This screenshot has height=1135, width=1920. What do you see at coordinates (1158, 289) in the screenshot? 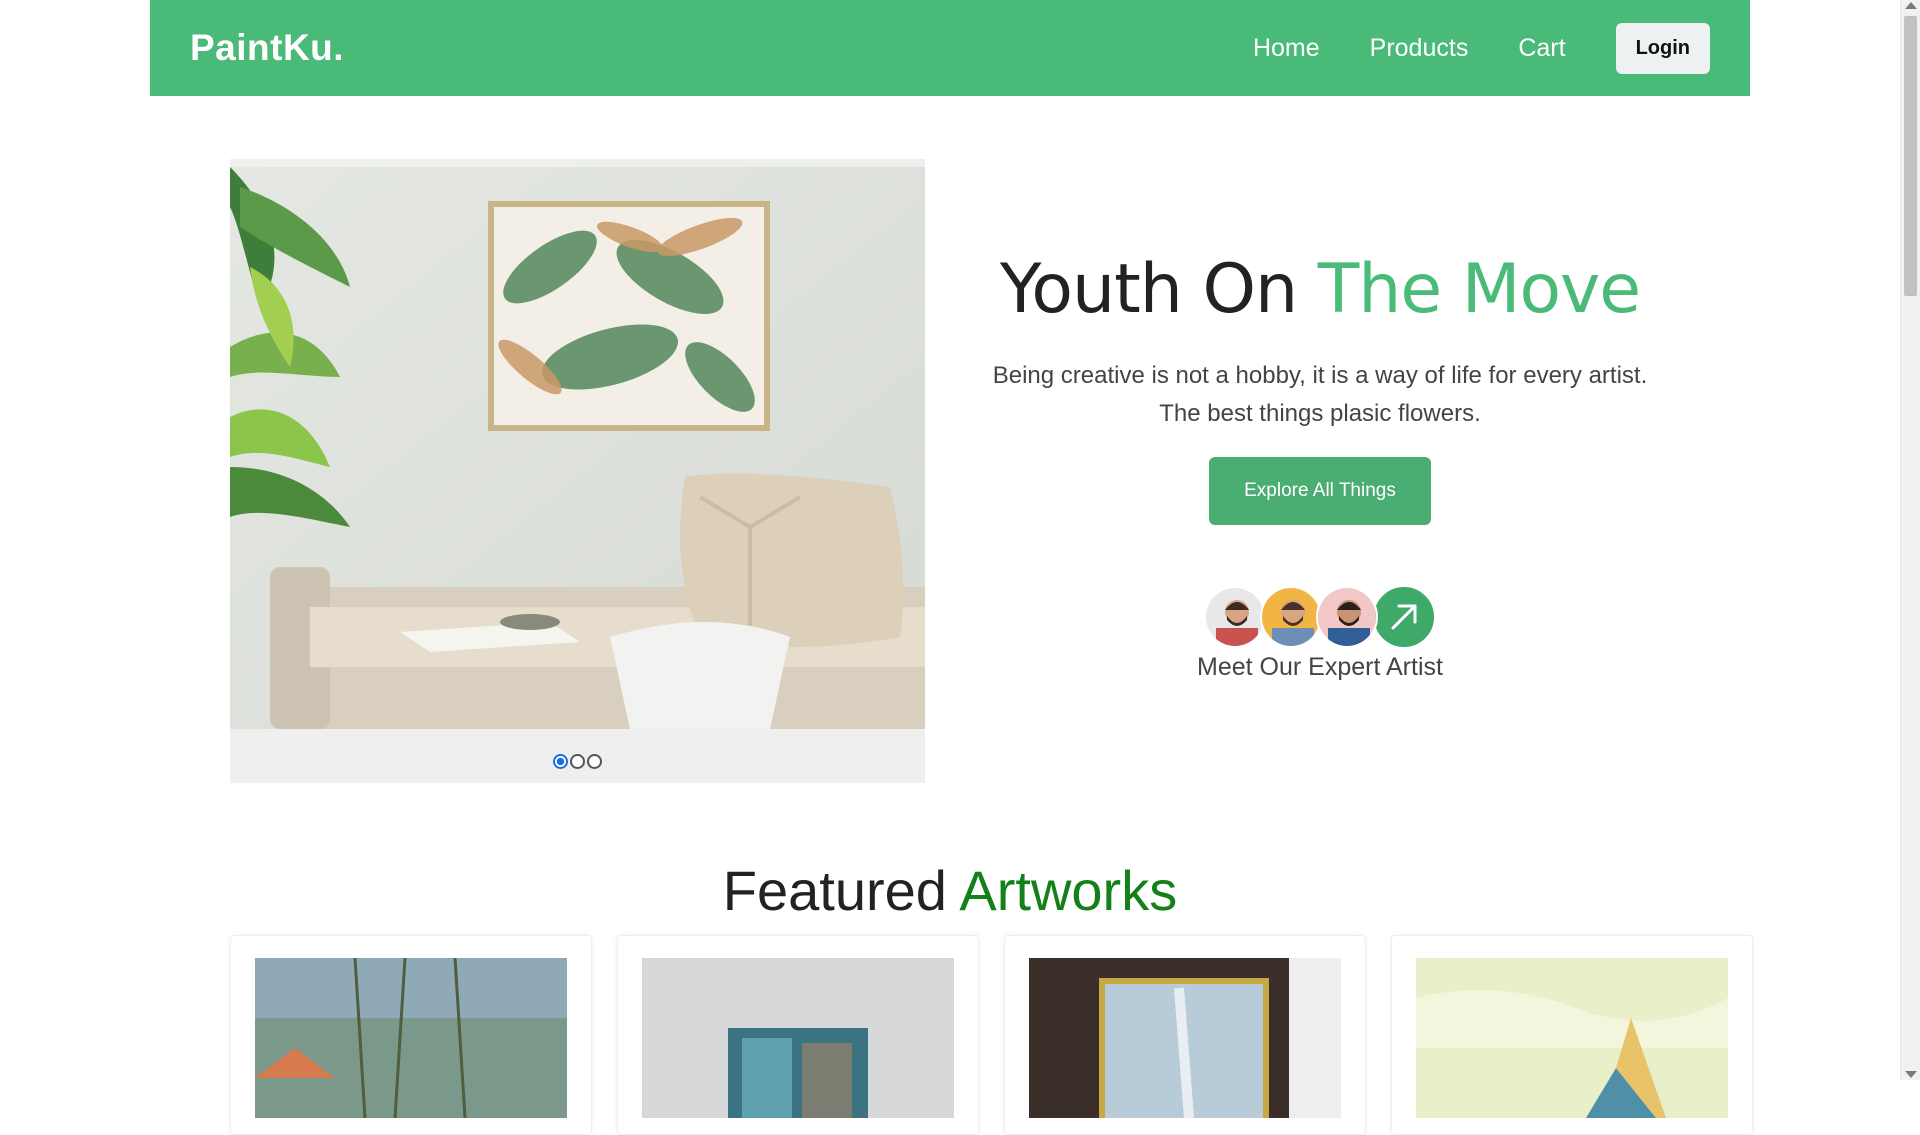
I see `hero-title-main: Youth On` at bounding box center [1158, 289].